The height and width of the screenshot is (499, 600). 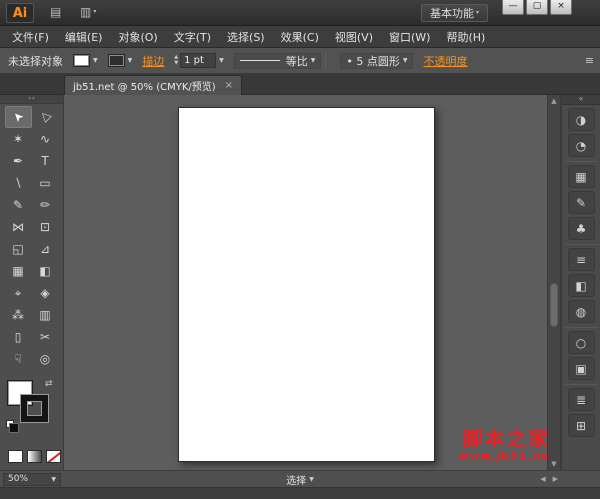 What do you see at coordinates (18, 227) in the screenshot?
I see `width-tool: ⋈` at bounding box center [18, 227].